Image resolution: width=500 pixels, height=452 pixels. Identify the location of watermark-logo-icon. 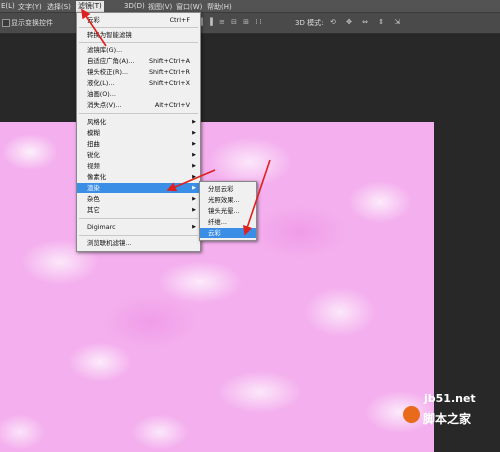
(411, 414).